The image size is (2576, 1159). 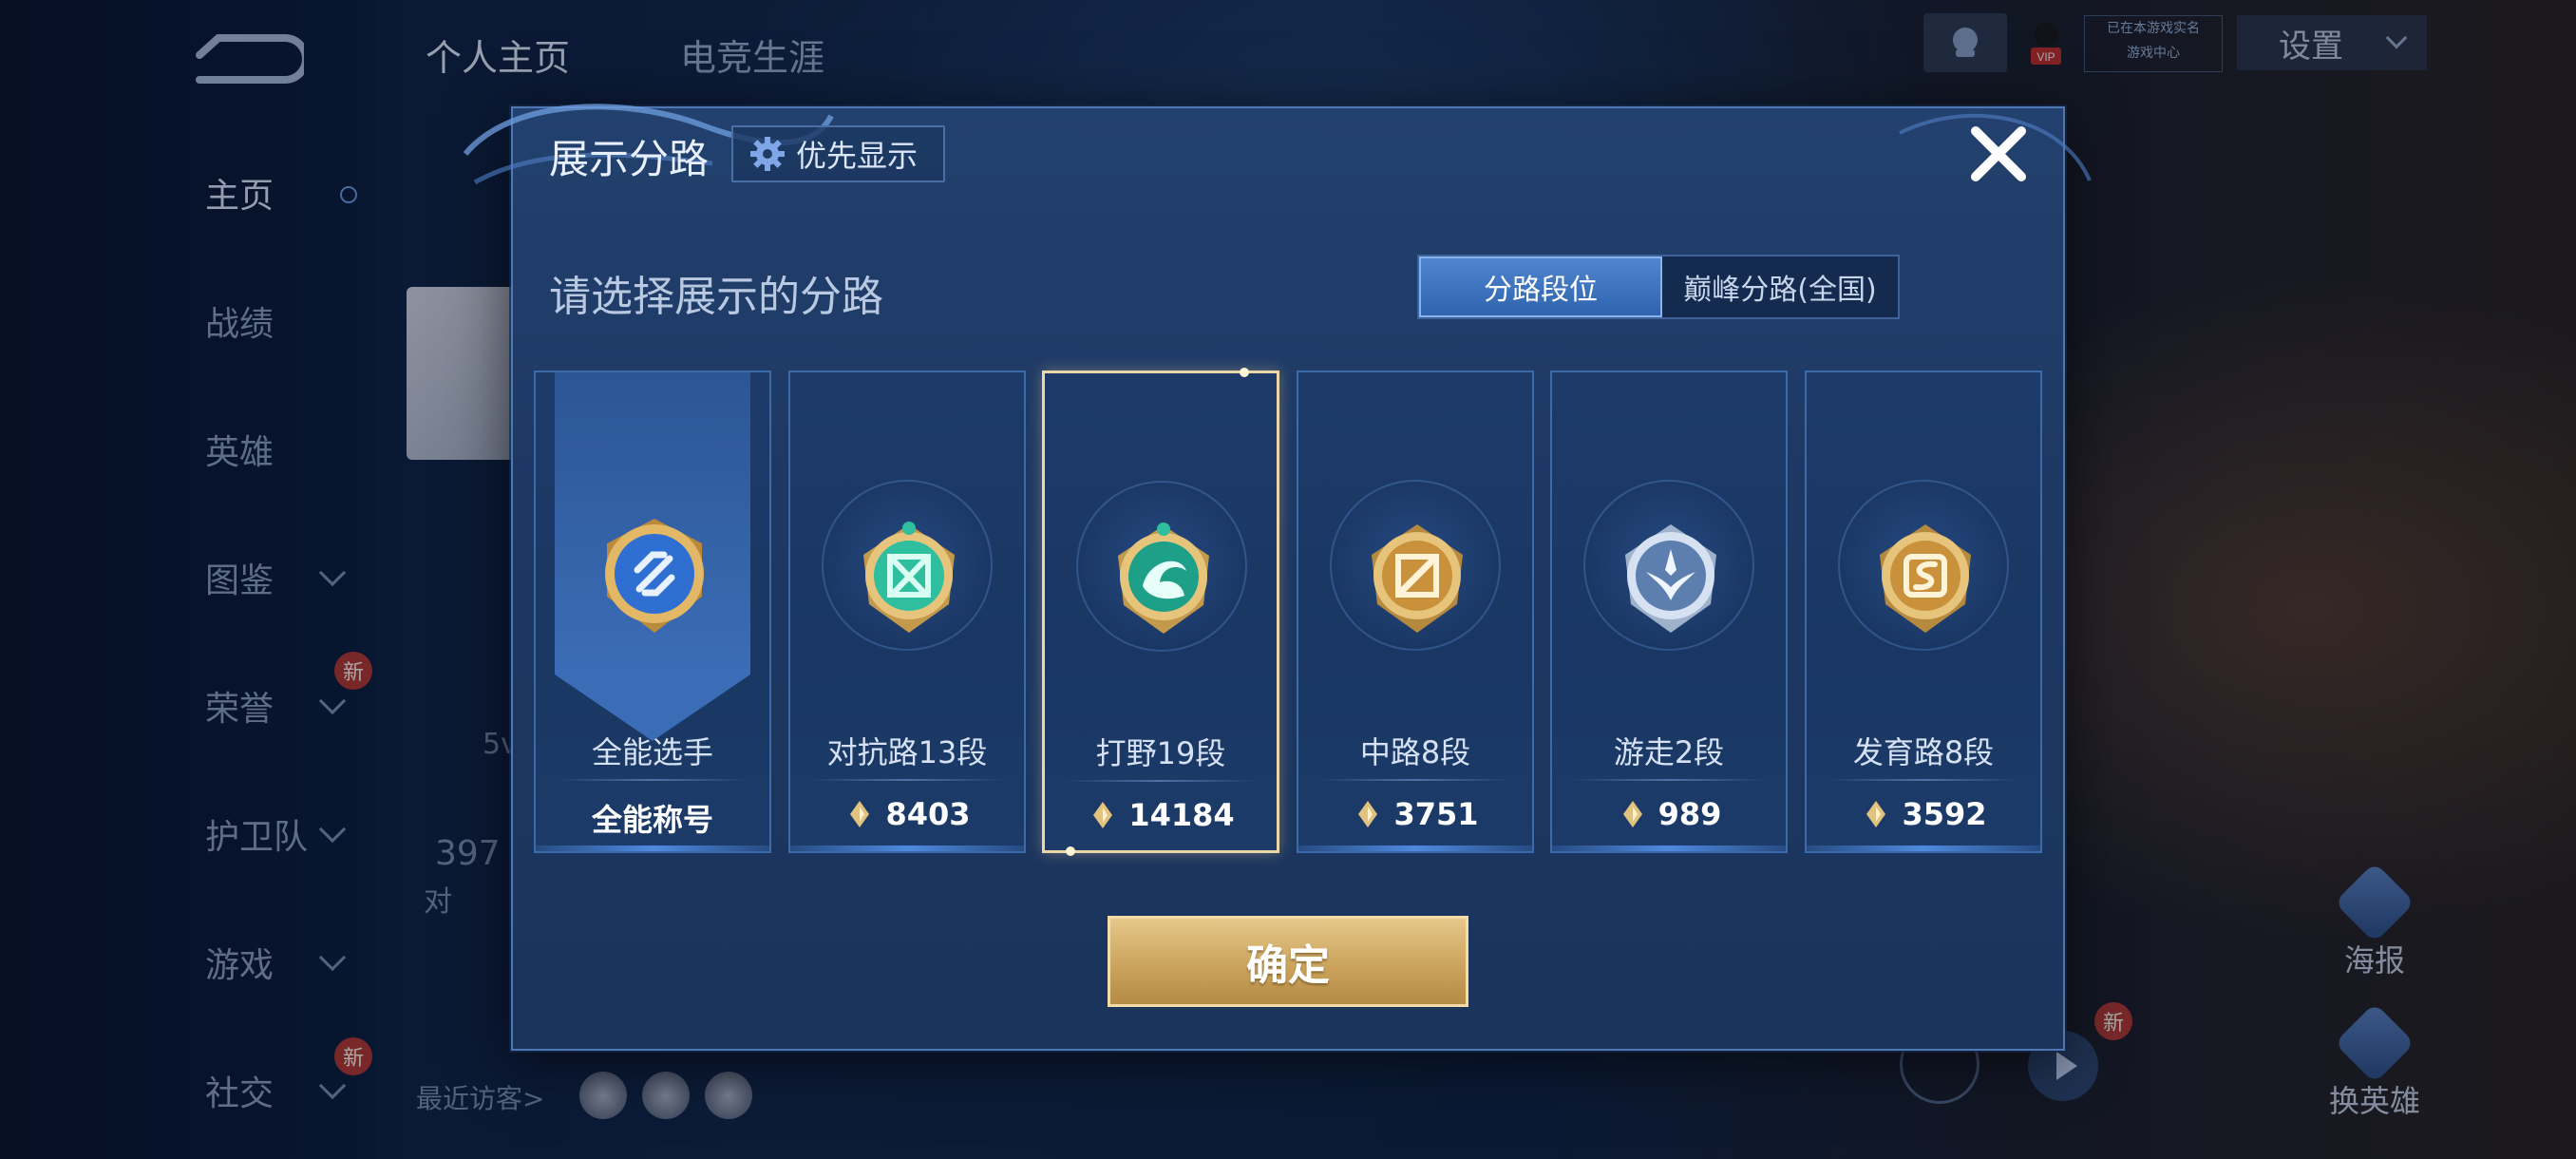 I want to click on jungle-emblem-icon, so click(x=1163, y=578).